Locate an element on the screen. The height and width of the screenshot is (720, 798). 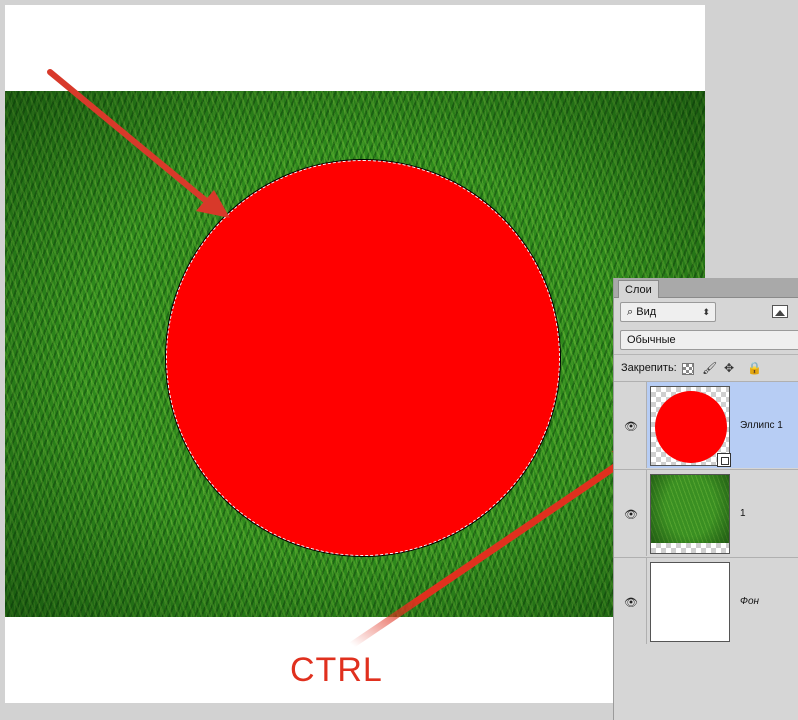
panel-tab-bar: Слои is located at coordinates (706, 288).